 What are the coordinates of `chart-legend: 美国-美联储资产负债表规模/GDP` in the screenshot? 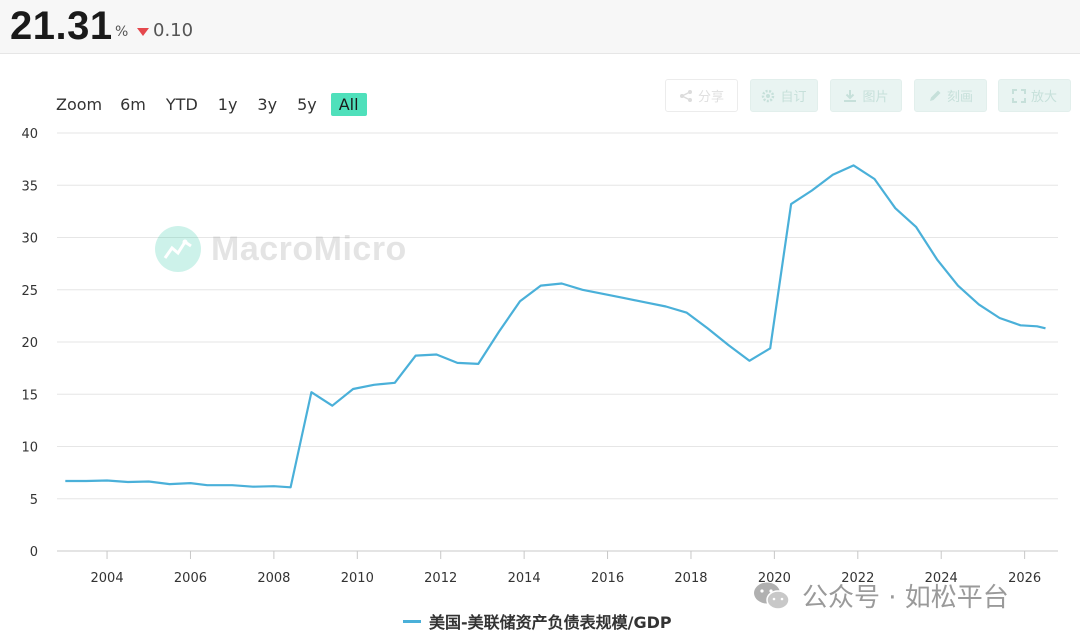 It's located at (537, 621).